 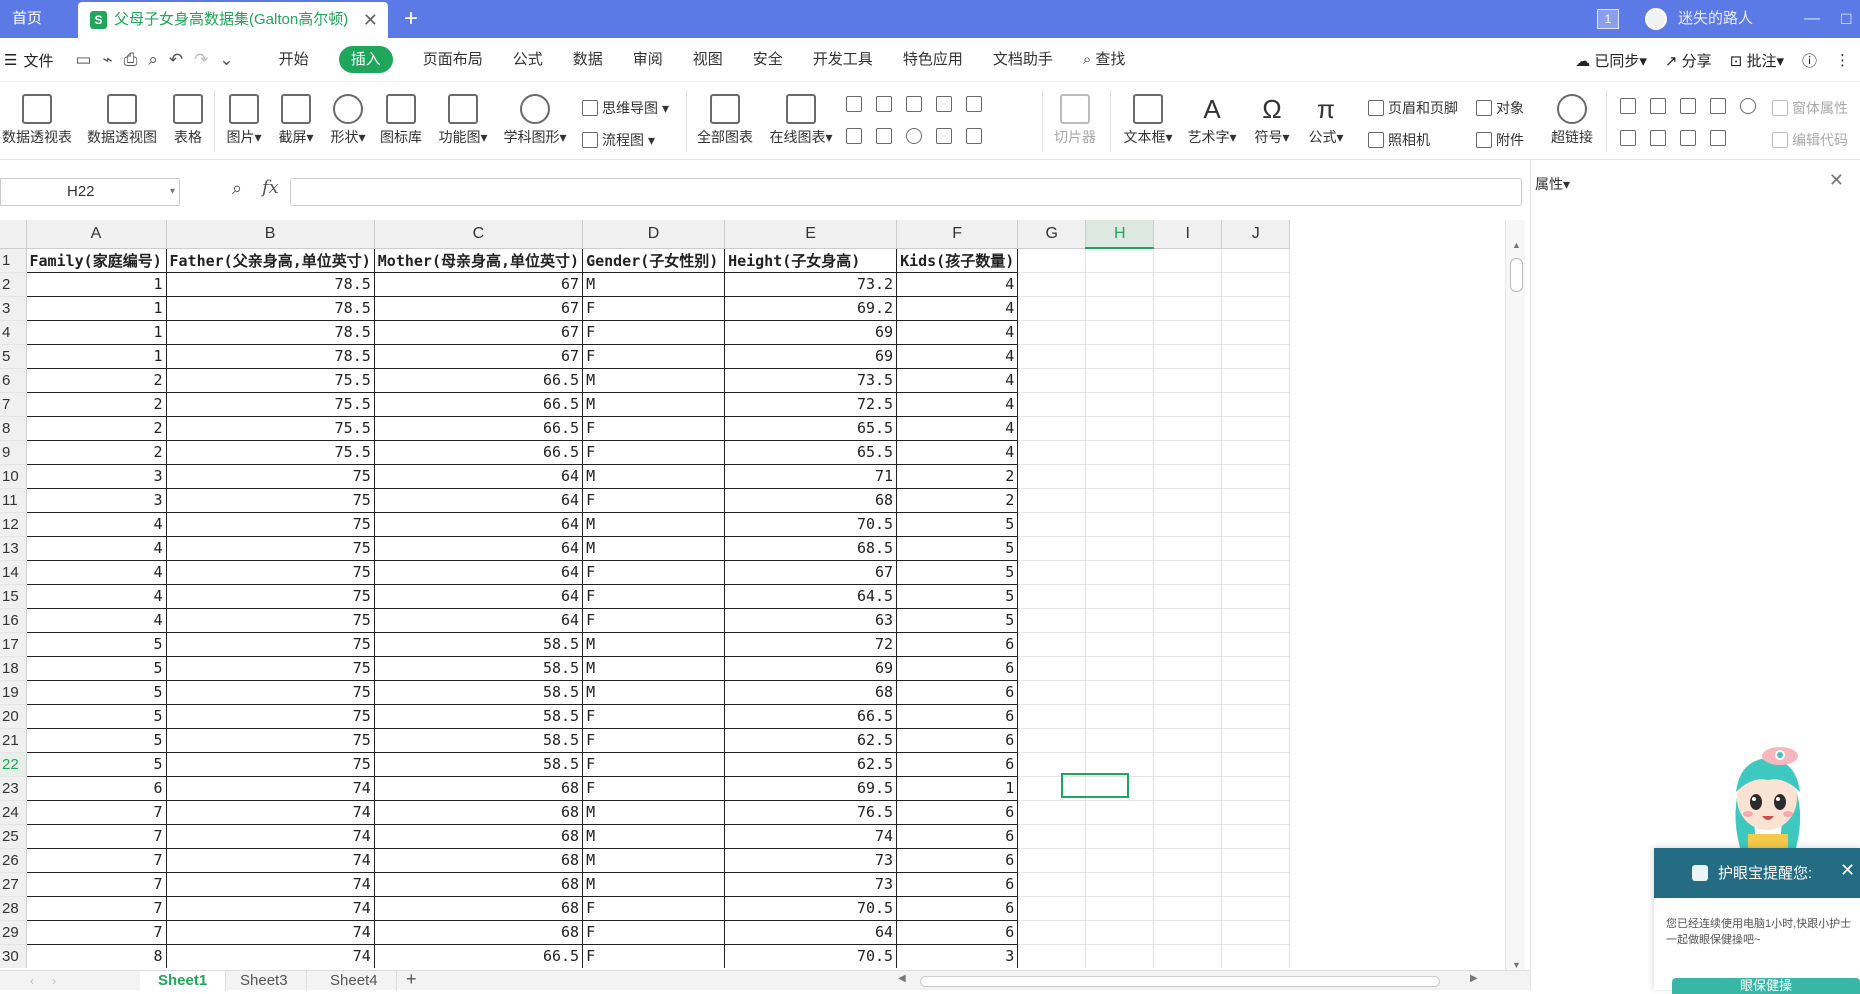 What do you see at coordinates (811, 234) in the screenshot?
I see `column-header-e: E` at bounding box center [811, 234].